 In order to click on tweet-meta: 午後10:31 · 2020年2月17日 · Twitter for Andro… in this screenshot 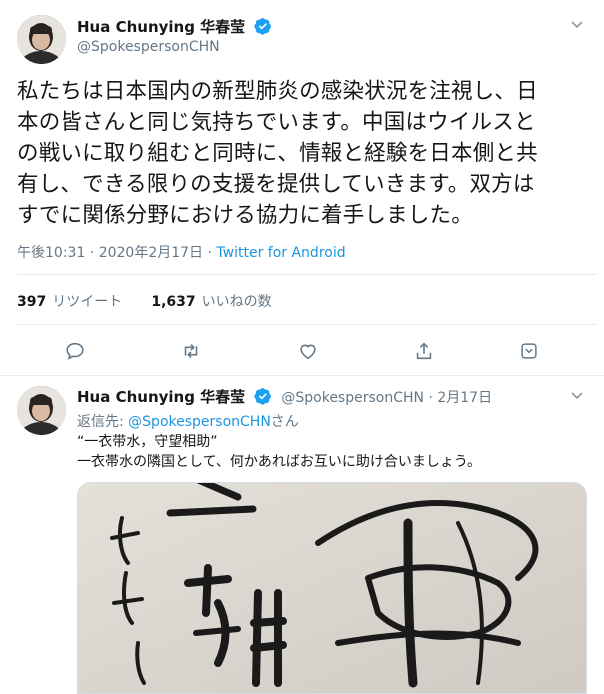, I will do `click(181, 252)`.